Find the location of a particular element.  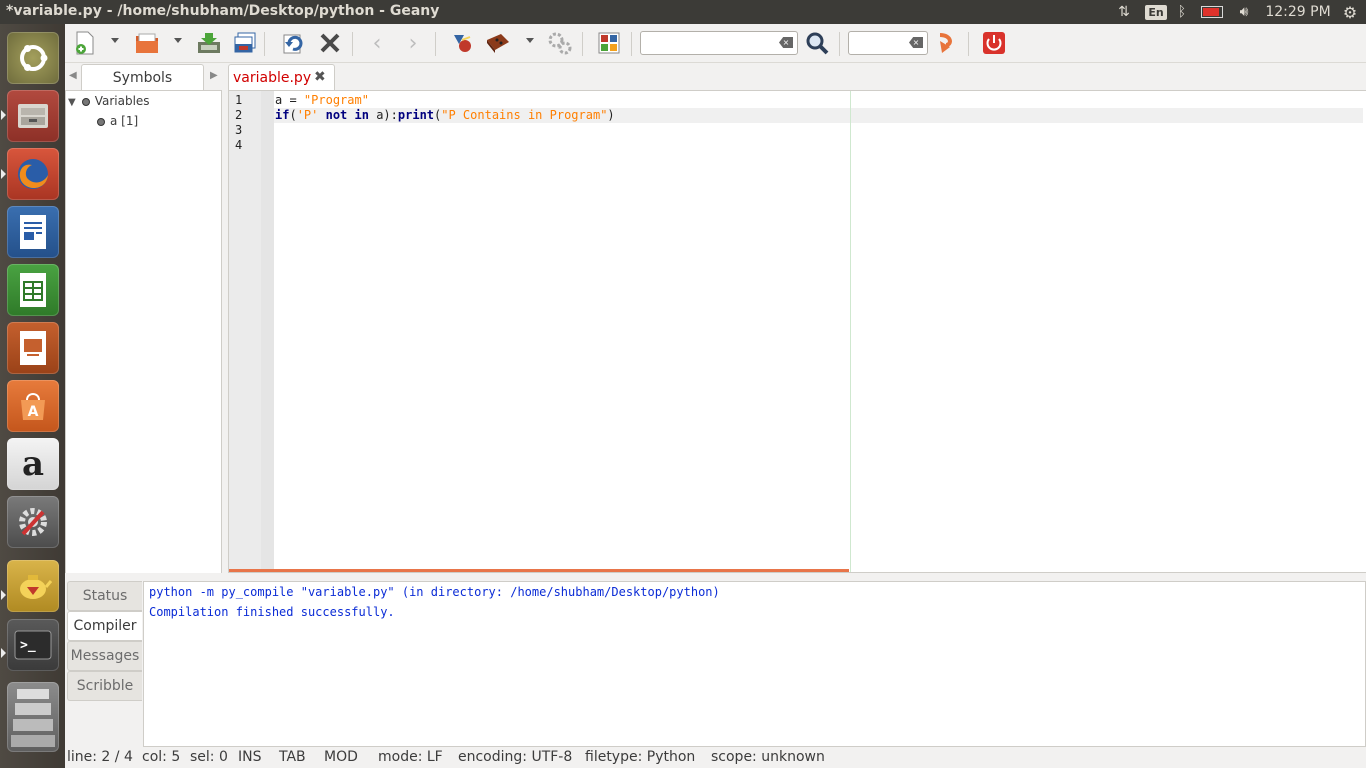

status-col: col: 5 is located at coordinates (161, 757).